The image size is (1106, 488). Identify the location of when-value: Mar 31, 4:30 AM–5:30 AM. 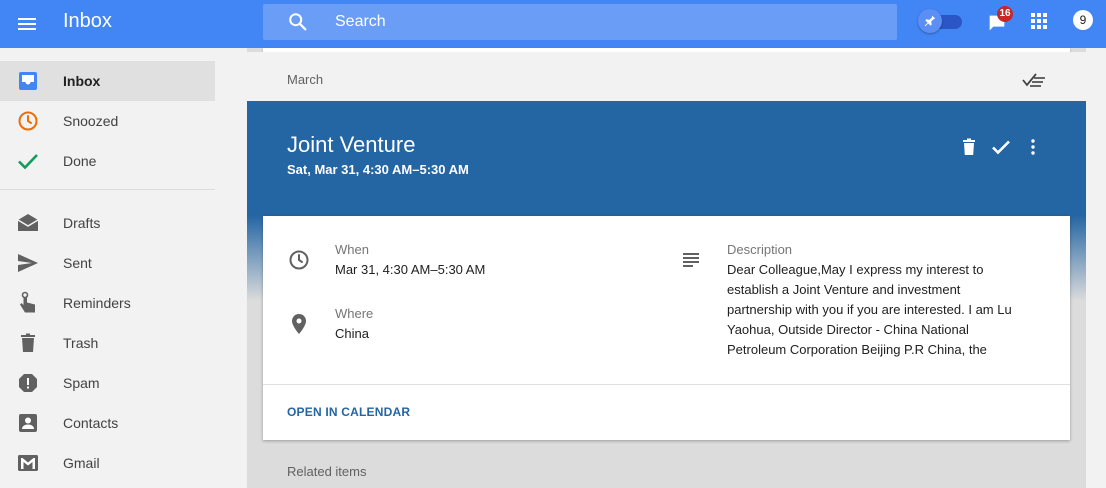
(410, 269).